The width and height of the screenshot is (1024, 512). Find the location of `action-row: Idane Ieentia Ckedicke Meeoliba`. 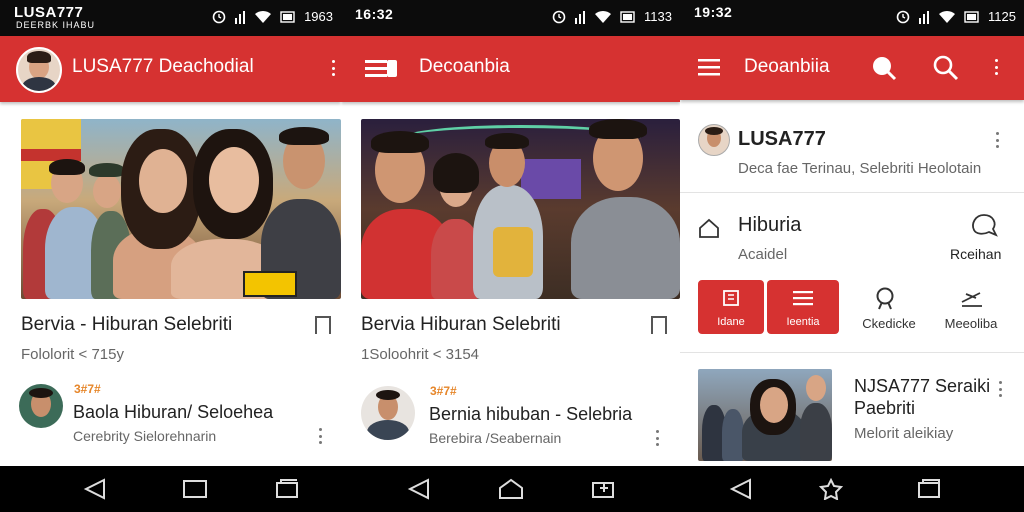

action-row: Idane Ieentia Ckedicke Meeoliba is located at coordinates (852, 311).